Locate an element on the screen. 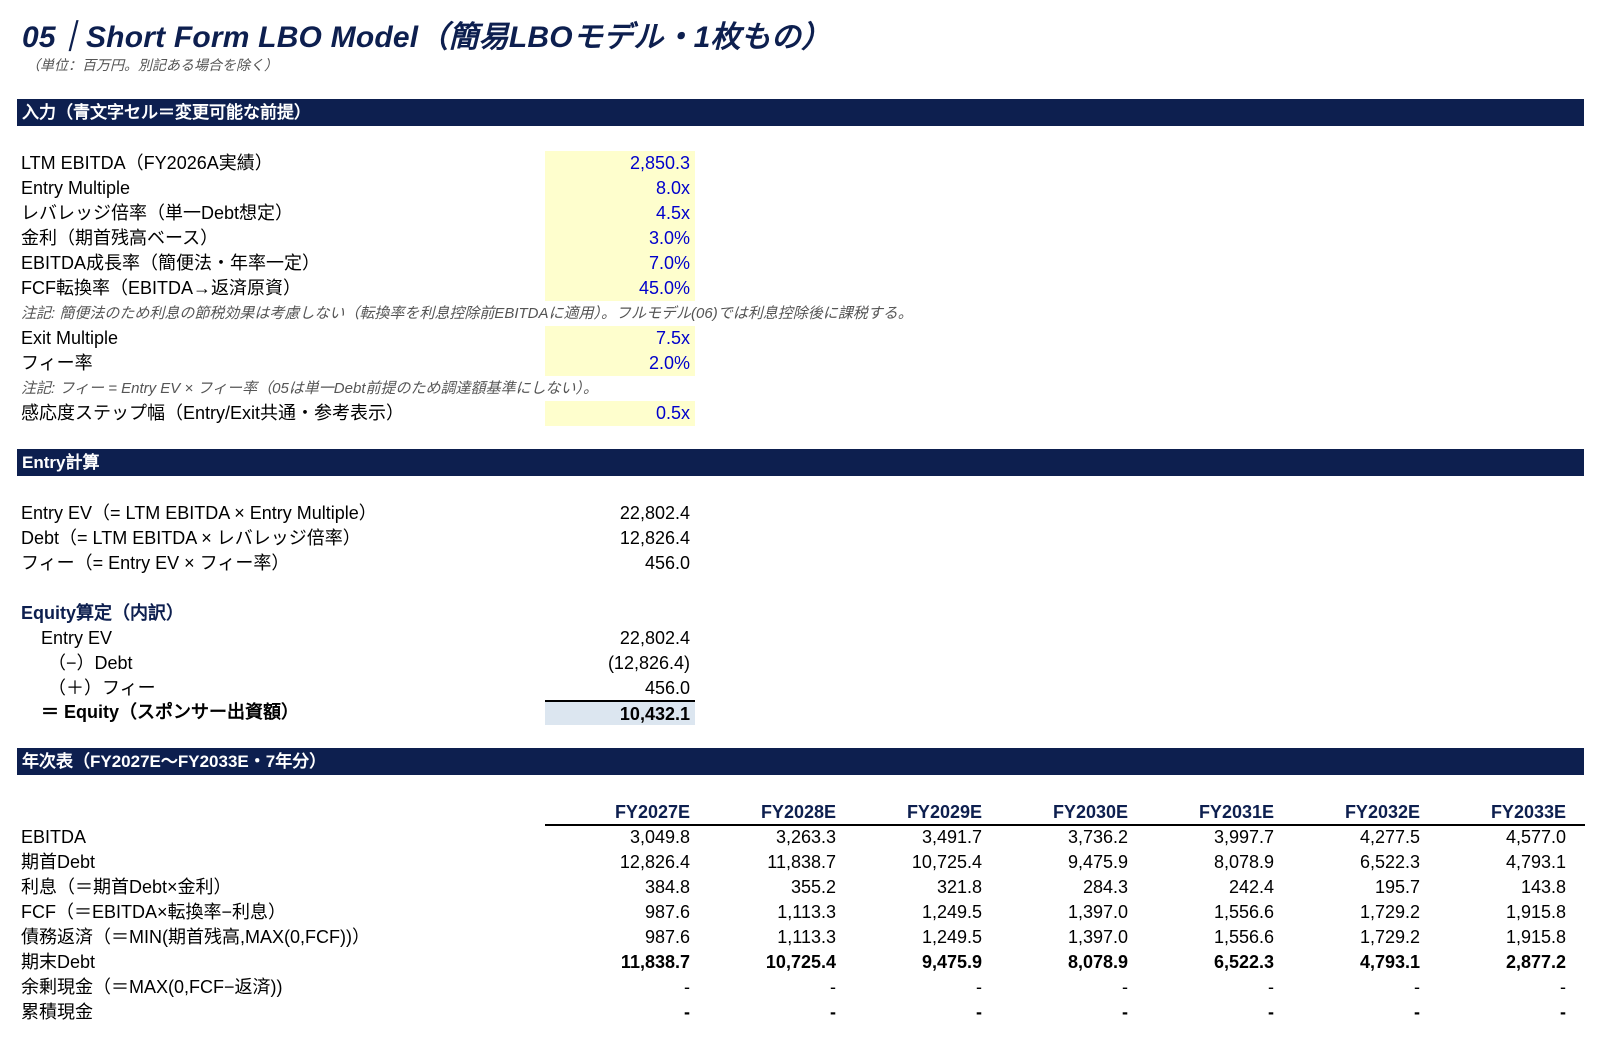 The height and width of the screenshot is (1055, 1600). fee-rate-input: 2.0% is located at coordinates (620, 363).